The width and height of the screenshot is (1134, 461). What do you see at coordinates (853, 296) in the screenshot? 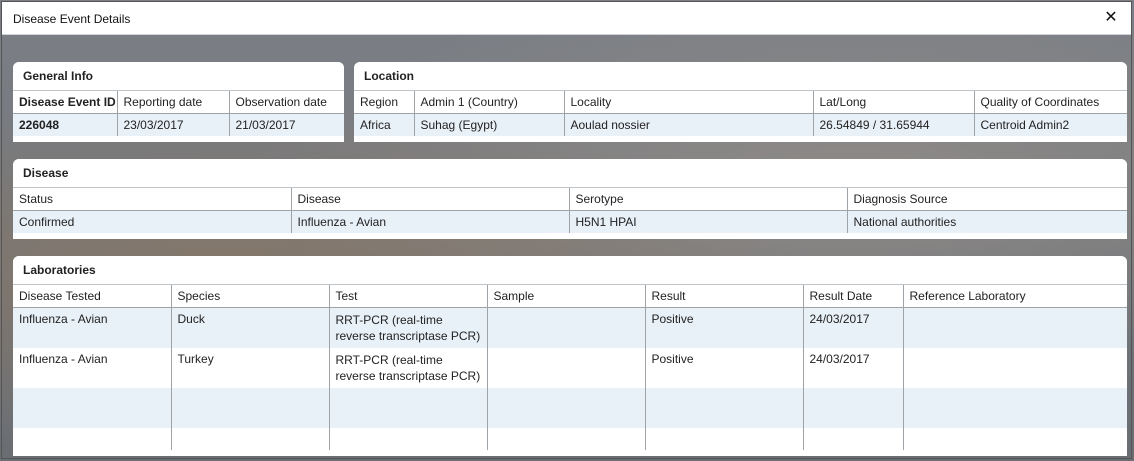
I see `column-header: Result Date` at bounding box center [853, 296].